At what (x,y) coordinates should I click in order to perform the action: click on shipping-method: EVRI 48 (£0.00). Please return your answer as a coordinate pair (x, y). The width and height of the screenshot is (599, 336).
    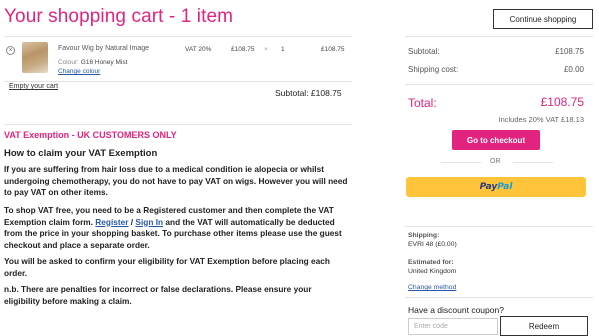
    Looking at the image, I should click on (432, 244).